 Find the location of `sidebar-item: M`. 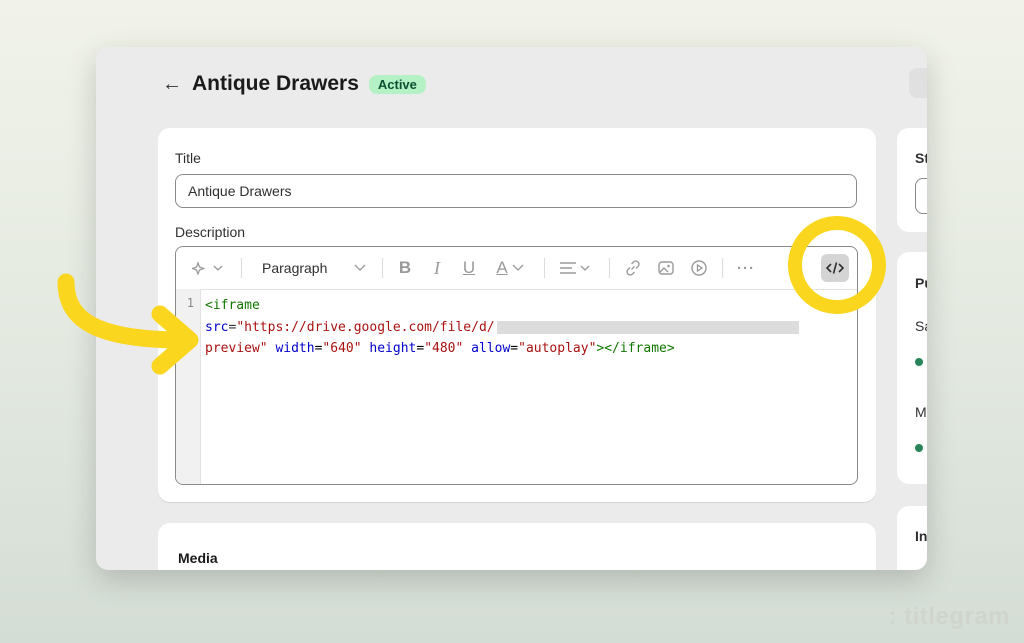

sidebar-item: M is located at coordinates (921, 412).